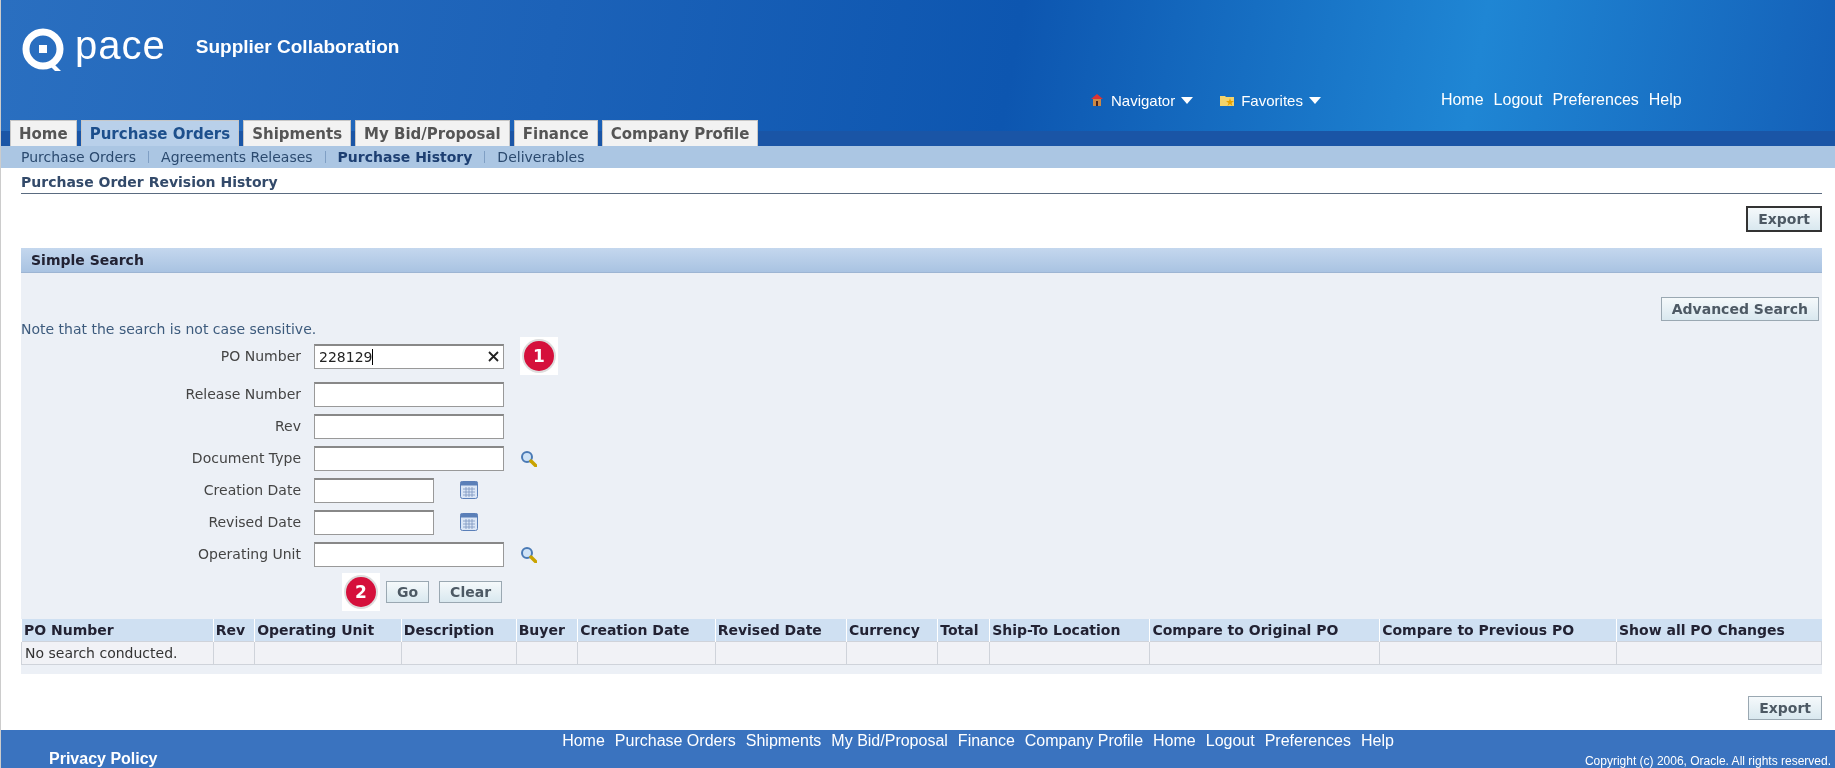 Image resolution: width=1835 pixels, height=768 pixels. Describe the element at coordinates (1307, 741) in the screenshot. I see `footer-link: Preferences` at that location.